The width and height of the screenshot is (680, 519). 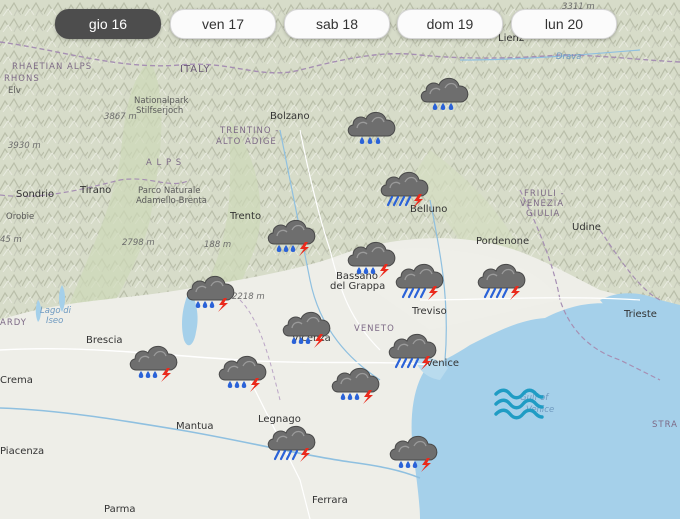 I want to click on label-elev-3930: 3930 m, so click(x=24, y=146).